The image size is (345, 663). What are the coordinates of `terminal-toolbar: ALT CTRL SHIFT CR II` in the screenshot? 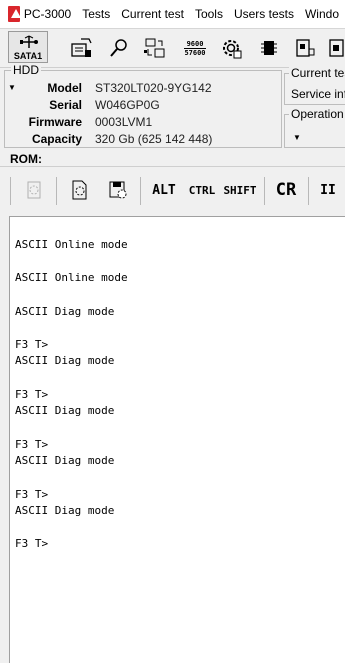 It's located at (172, 189).